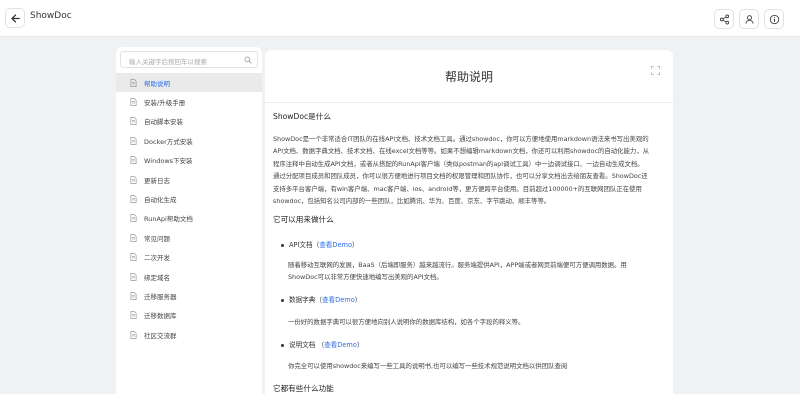  Describe the element at coordinates (303, 388) in the screenshot. I see `section-heading: 它都有些什么功能` at that location.